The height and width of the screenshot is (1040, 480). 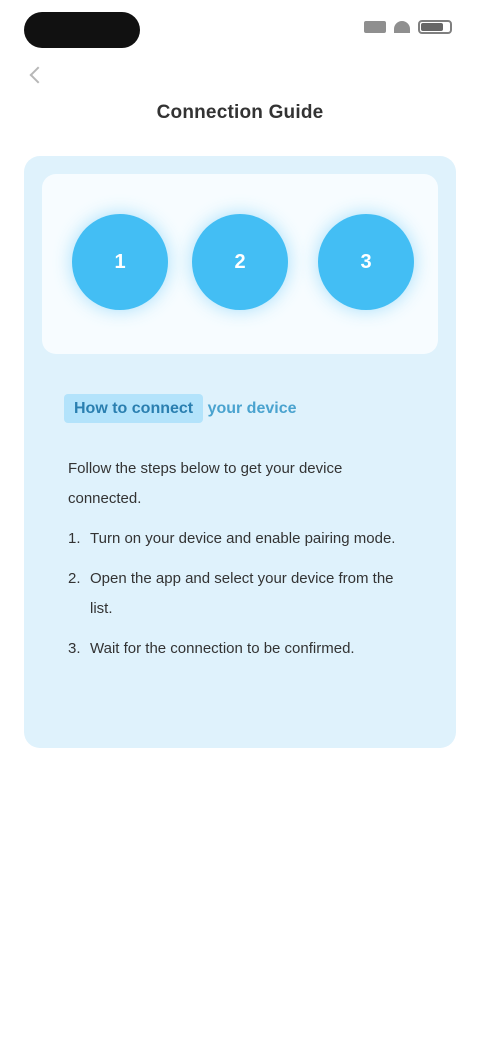 I want to click on step-number: 1., so click(x=74, y=538).